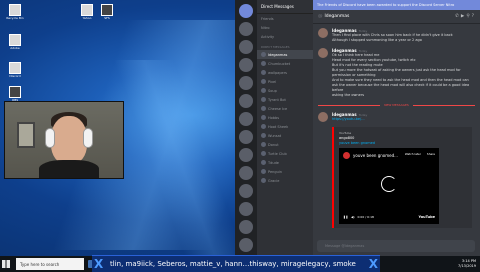  Describe the element at coordinates (403, 138) in the screenshot. I see `embed-author: ango800` at that location.